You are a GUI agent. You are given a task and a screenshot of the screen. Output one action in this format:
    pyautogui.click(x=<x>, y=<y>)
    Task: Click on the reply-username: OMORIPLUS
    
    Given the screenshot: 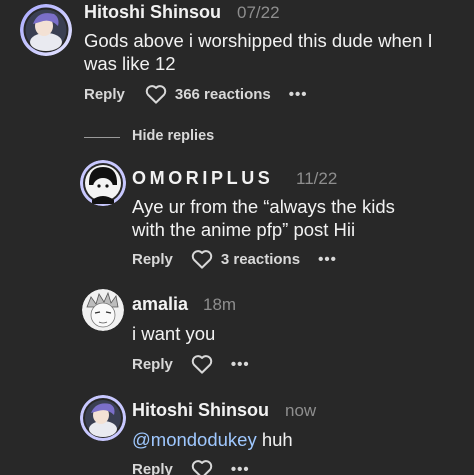 What is the action you would take?
    pyautogui.click(x=202, y=178)
    